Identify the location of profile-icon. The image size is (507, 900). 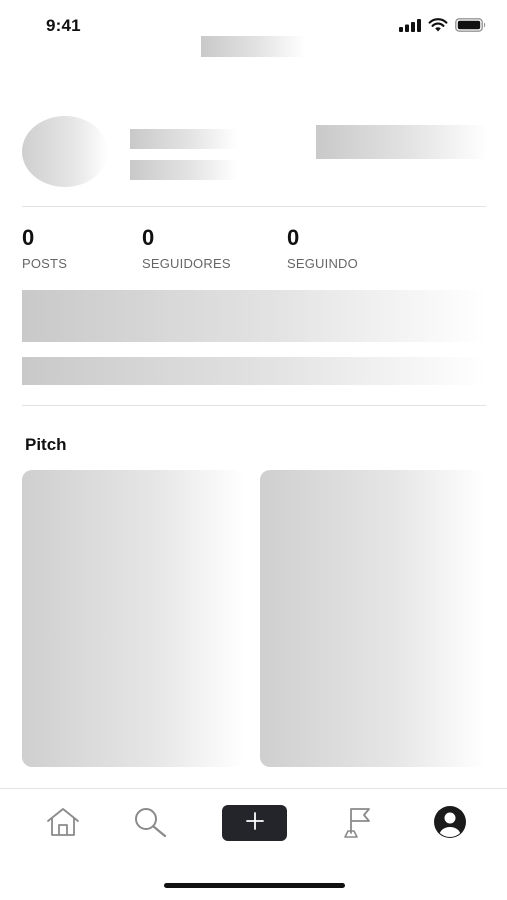
(450, 824).